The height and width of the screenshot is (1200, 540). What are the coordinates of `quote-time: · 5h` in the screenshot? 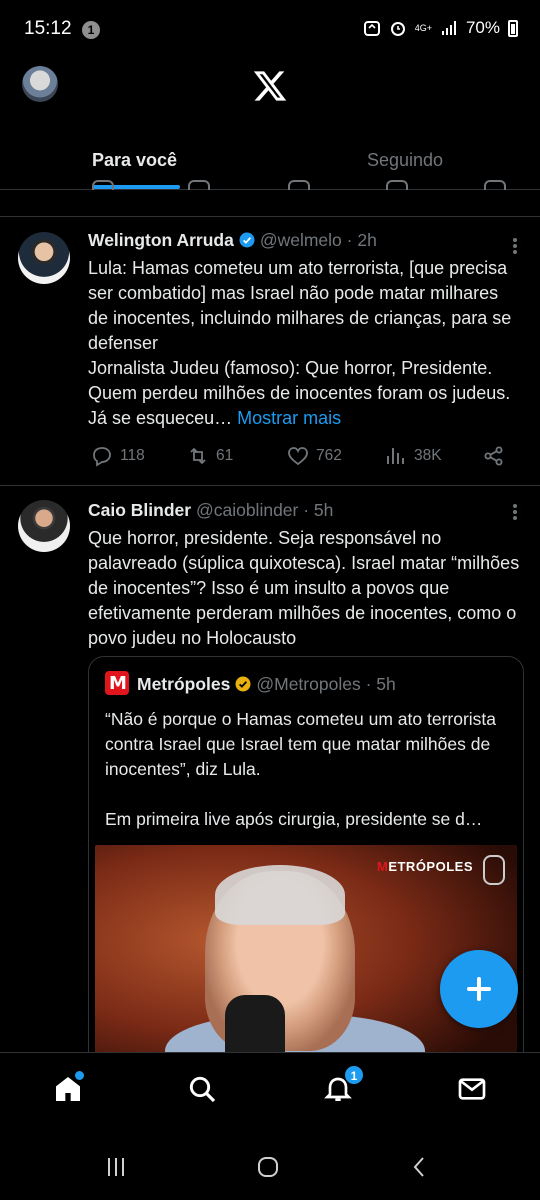 It's located at (380, 684).